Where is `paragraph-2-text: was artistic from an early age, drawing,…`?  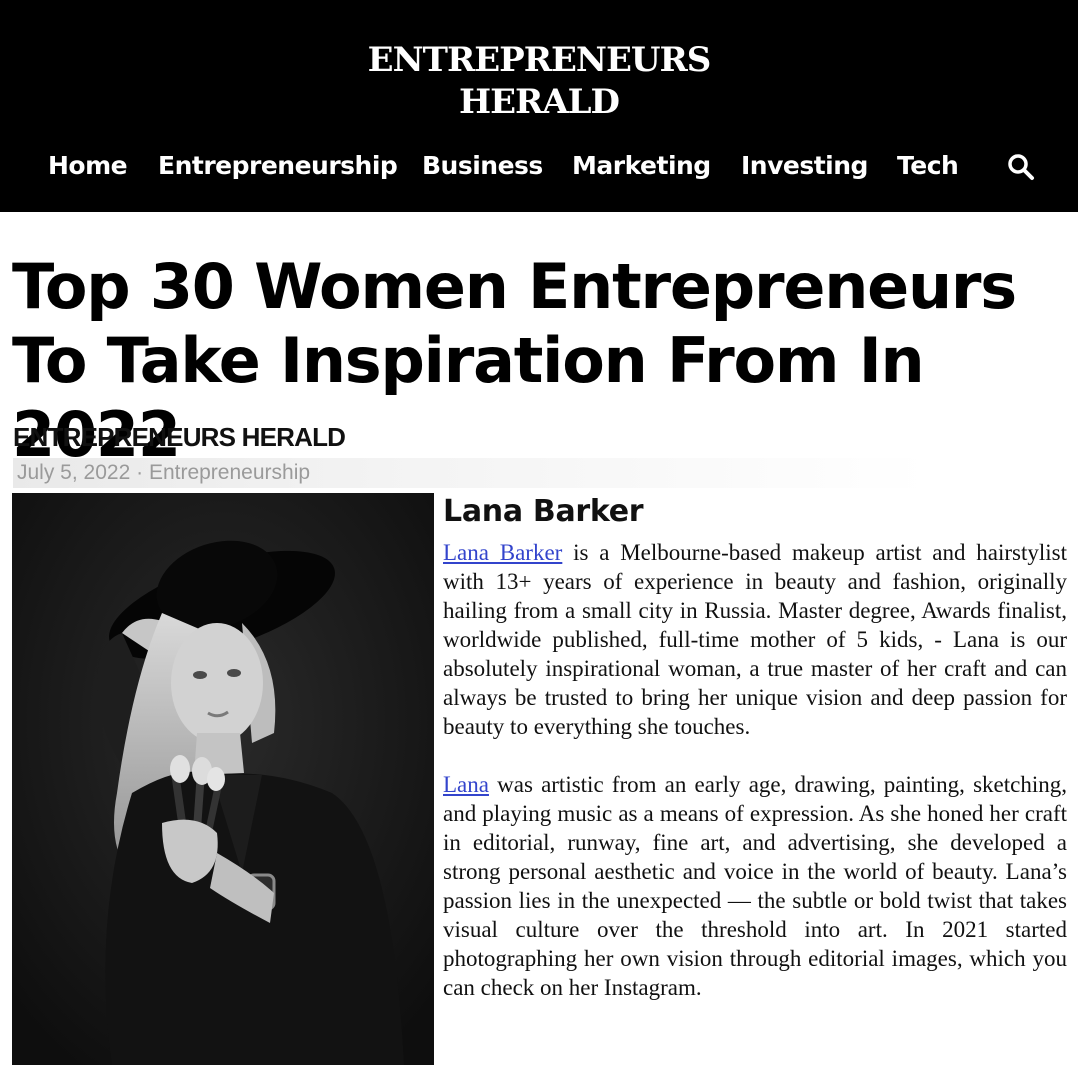
paragraph-2-text: was artistic from an early age, drawing,… is located at coordinates (755, 886).